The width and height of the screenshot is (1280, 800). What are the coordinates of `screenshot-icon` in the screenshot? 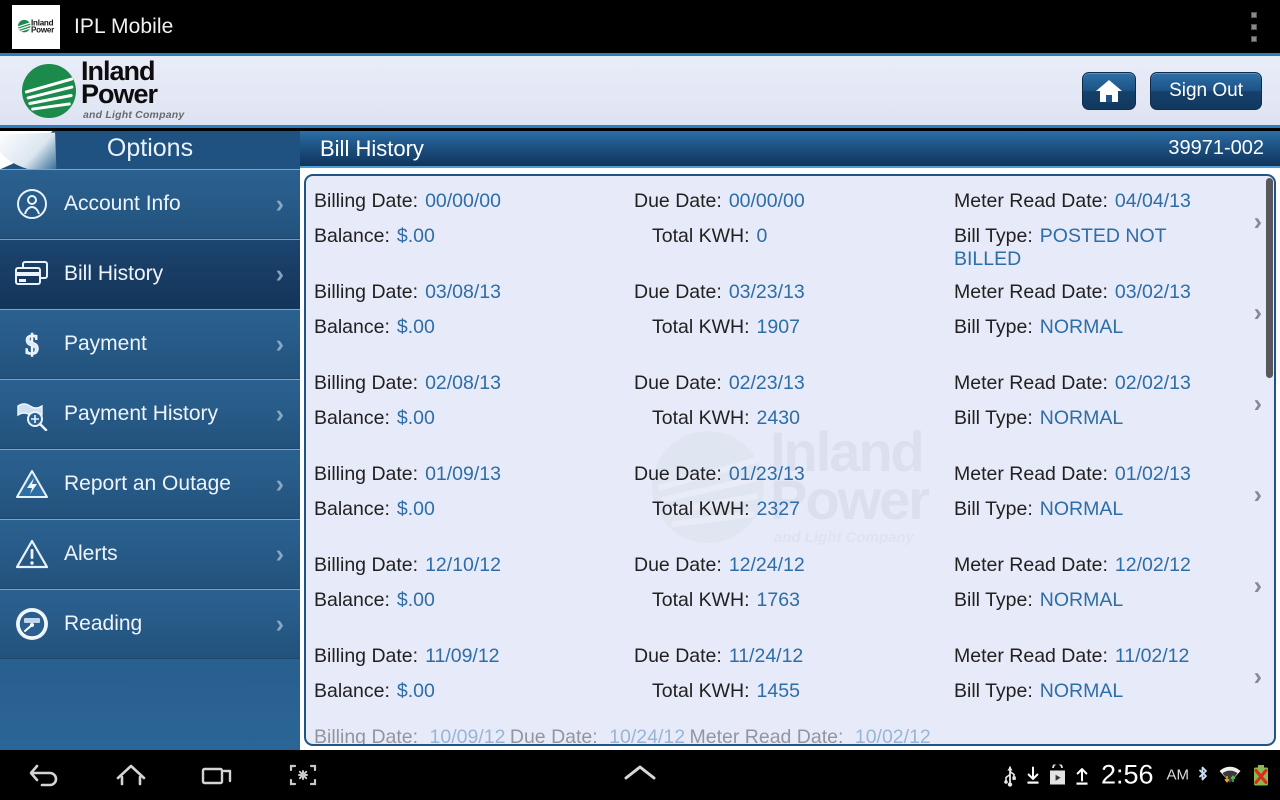 It's located at (303, 775).